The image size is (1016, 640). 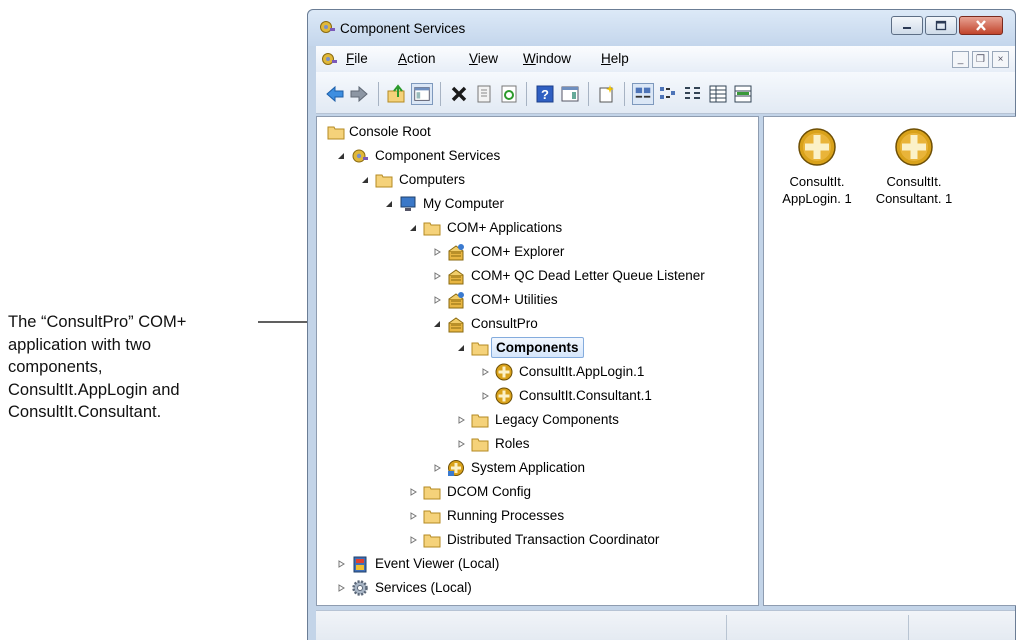 What do you see at coordinates (693, 94) in the screenshot?
I see `list-view-icon` at bounding box center [693, 94].